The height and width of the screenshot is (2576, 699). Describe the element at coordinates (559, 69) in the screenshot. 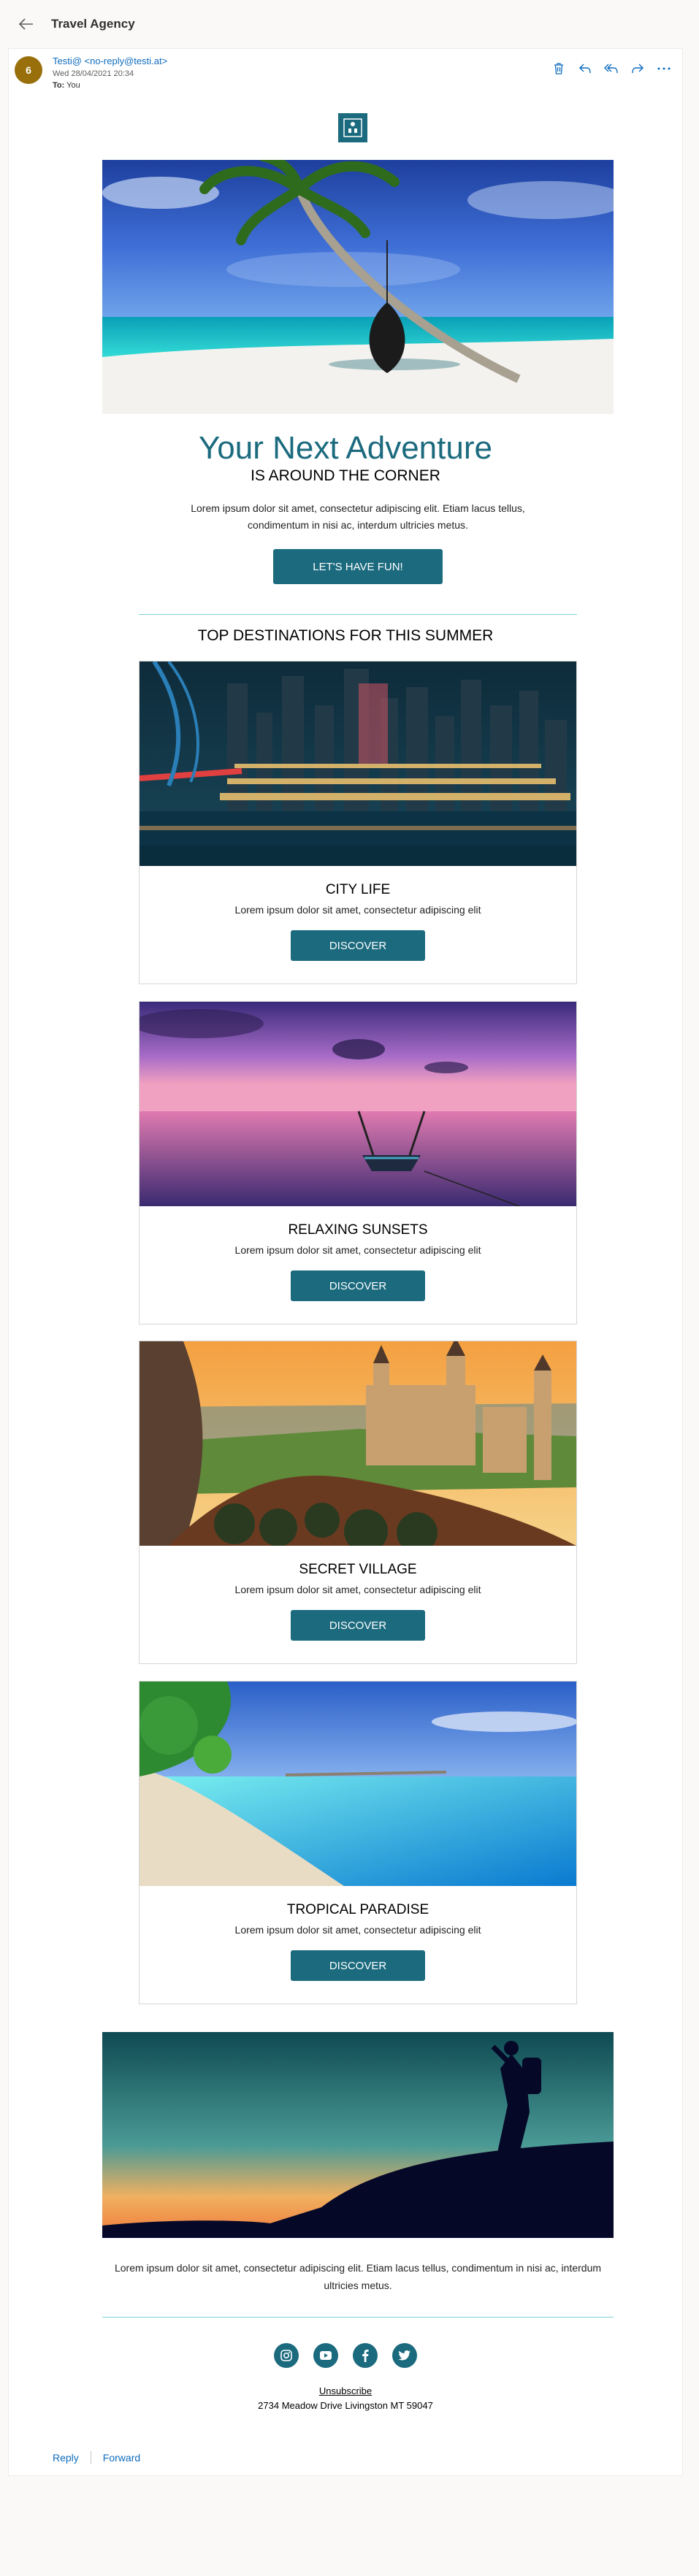

I see `delete-icon` at that location.